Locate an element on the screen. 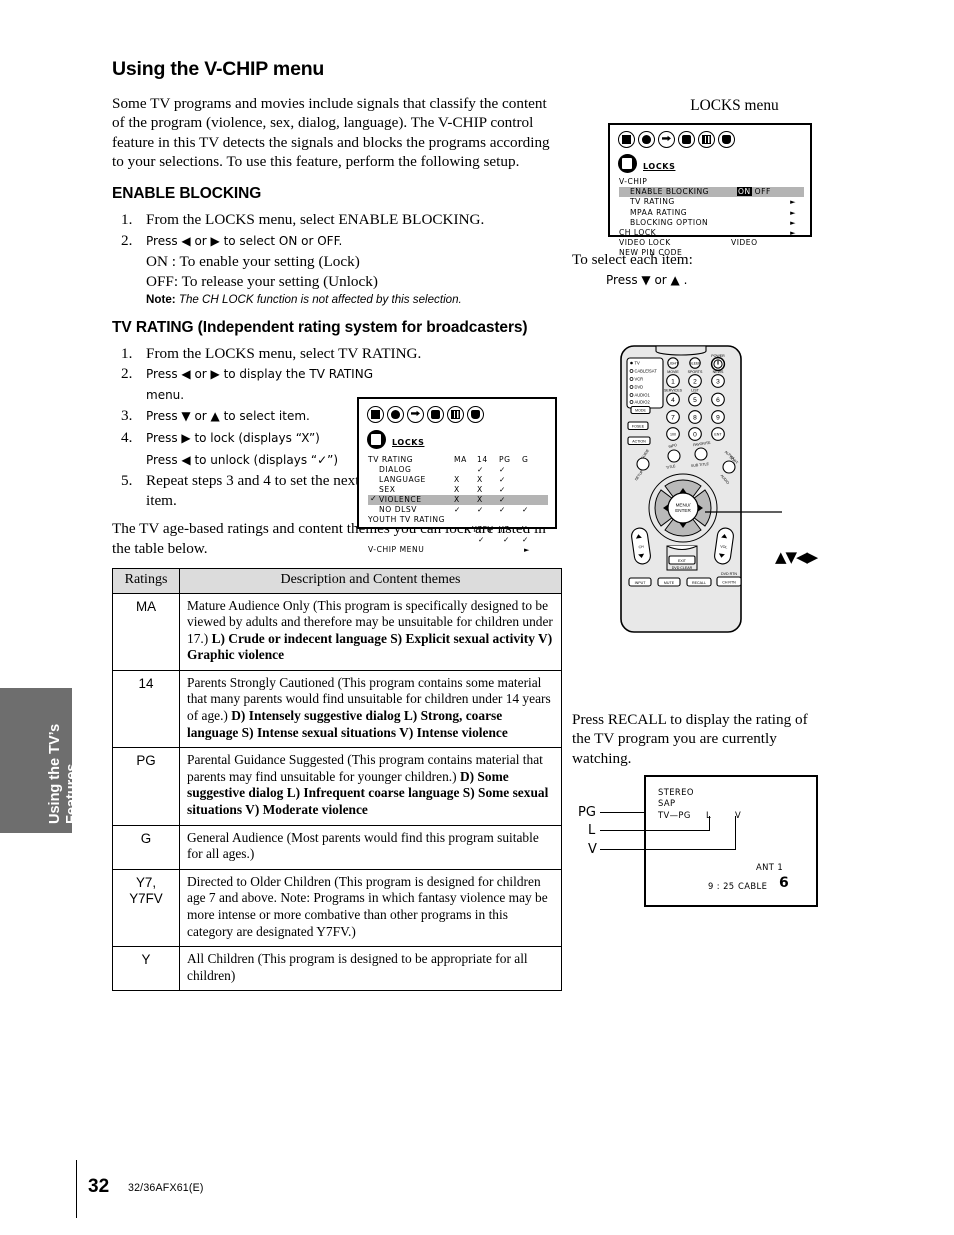 Image resolution: width=954 pixels, height=1235 pixels. menu-row-mpaa-rating: MPAA RATING ► is located at coordinates (711, 213).